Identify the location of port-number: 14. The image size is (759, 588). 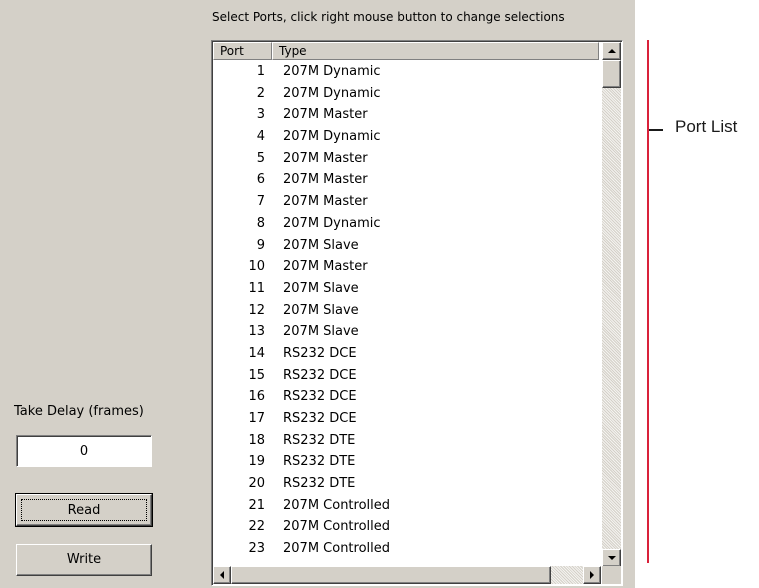
(256, 353).